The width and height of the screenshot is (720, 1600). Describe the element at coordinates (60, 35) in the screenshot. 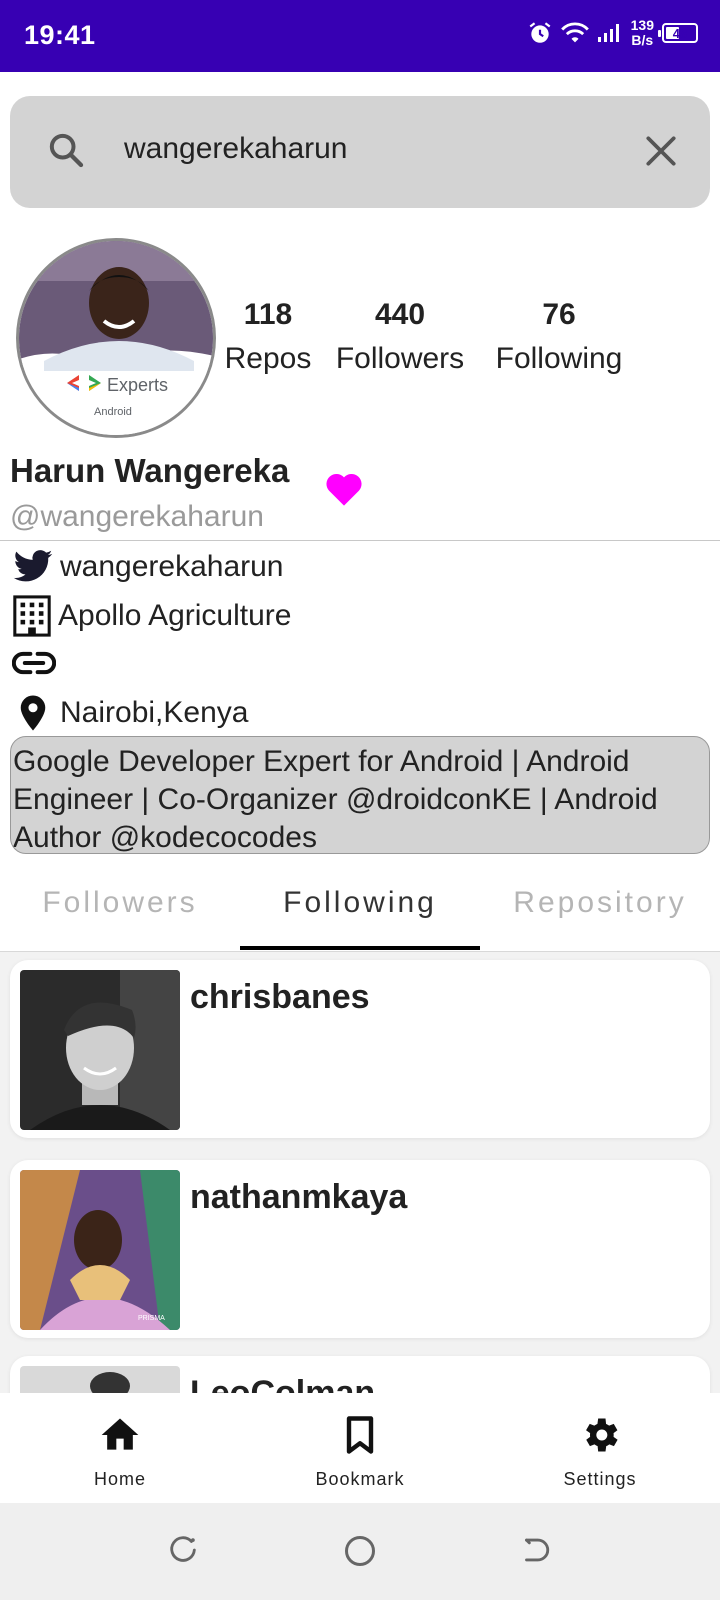

I see `status-time: 19:41` at that location.